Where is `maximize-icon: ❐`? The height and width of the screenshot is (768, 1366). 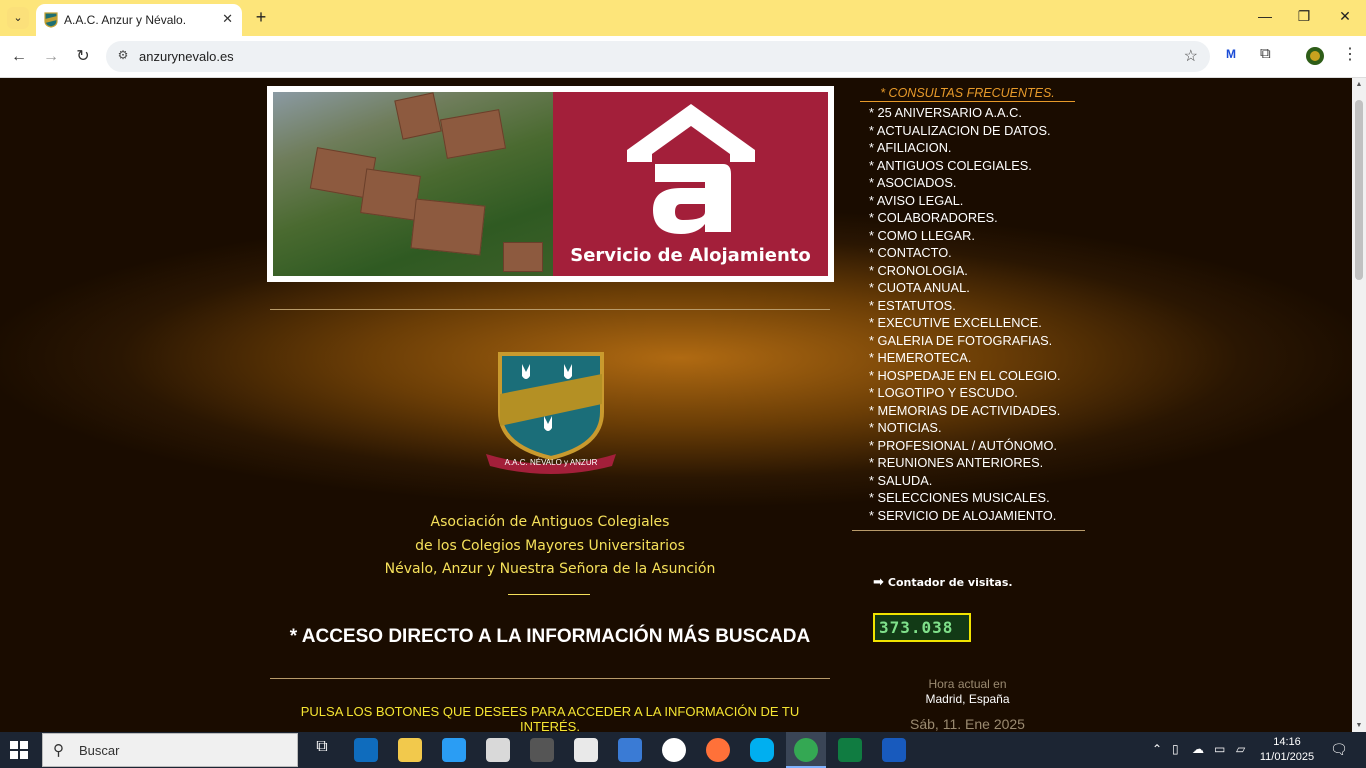
maximize-icon: ❐ is located at coordinates (1304, 16).